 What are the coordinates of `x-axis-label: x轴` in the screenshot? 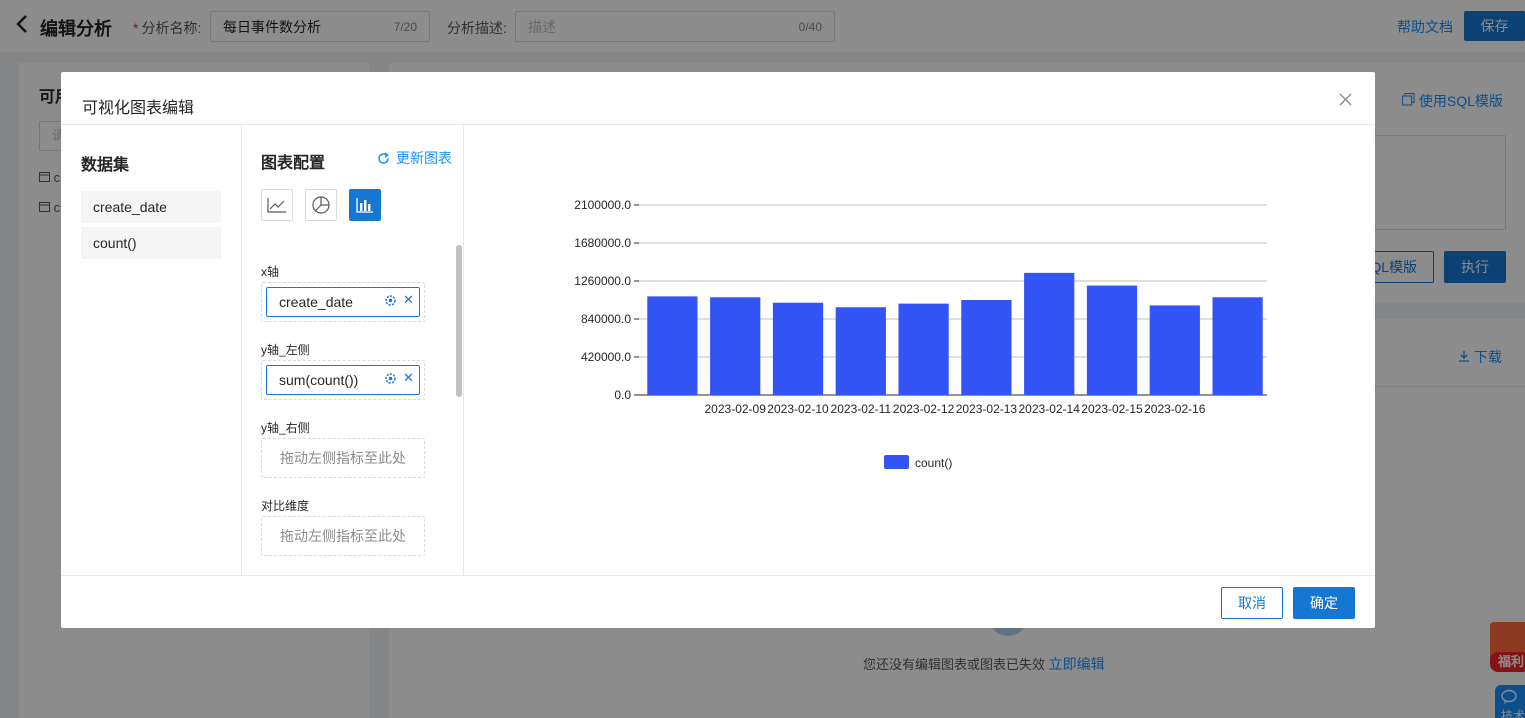 It's located at (270, 272).